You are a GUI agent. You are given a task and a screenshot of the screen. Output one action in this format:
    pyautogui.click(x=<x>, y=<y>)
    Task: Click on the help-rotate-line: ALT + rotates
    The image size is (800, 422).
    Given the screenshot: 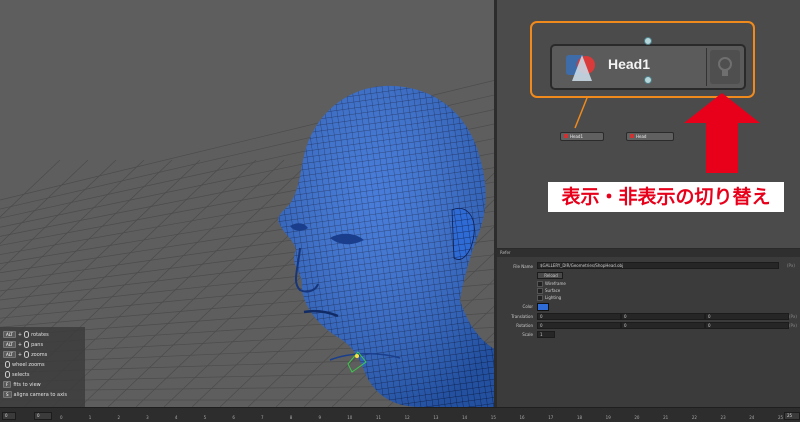 What is the action you would take?
    pyautogui.click(x=26, y=334)
    